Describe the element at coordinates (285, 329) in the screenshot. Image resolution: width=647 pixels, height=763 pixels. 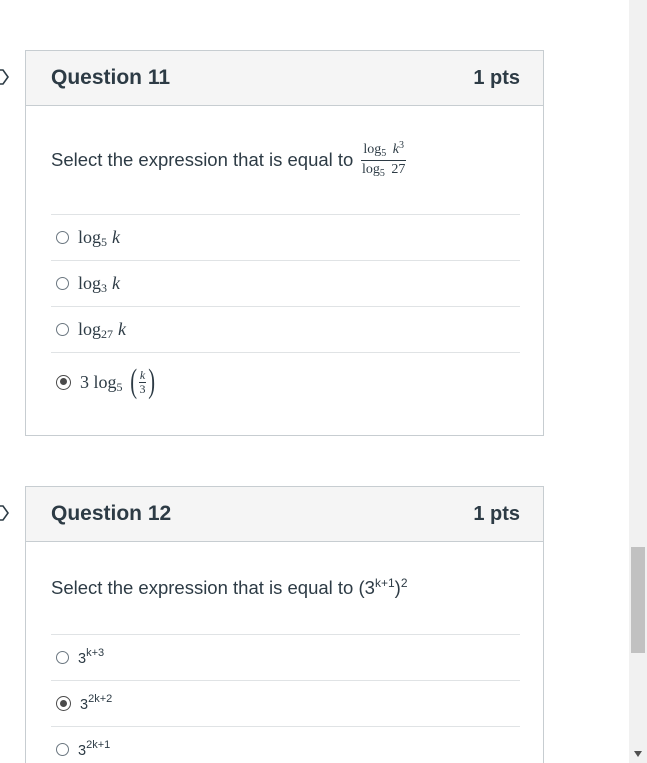
I see `answer-option: log 27 k` at that location.